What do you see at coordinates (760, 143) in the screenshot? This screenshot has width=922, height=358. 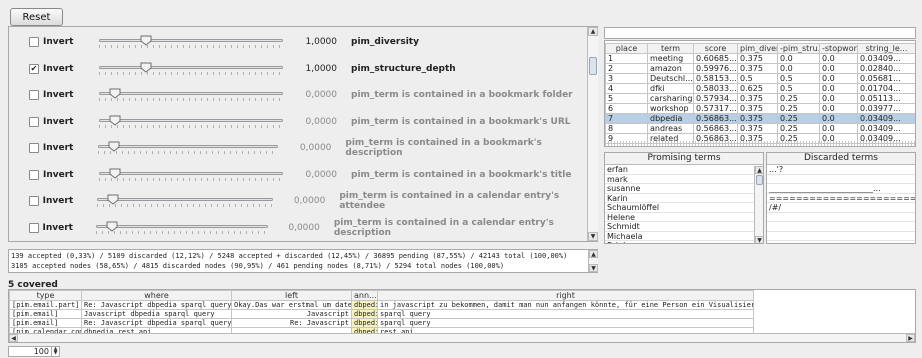 I see `table-resize-grip` at bounding box center [760, 143].